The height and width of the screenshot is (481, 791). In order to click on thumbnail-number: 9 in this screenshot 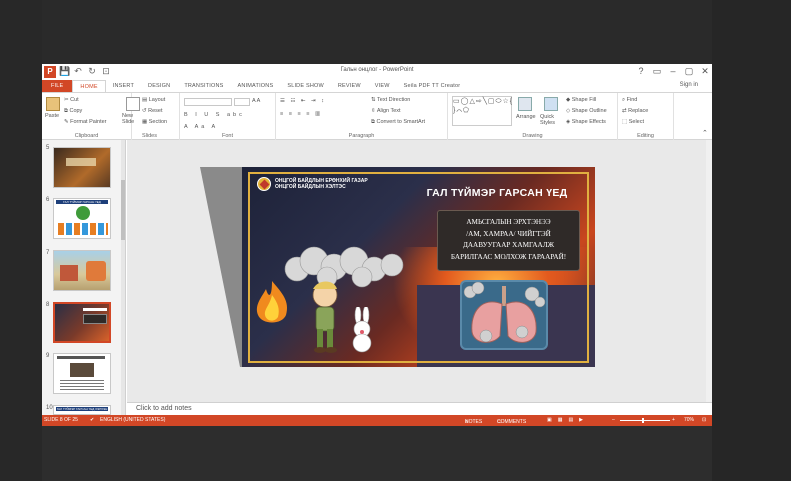, I will do `click(48, 356)`.